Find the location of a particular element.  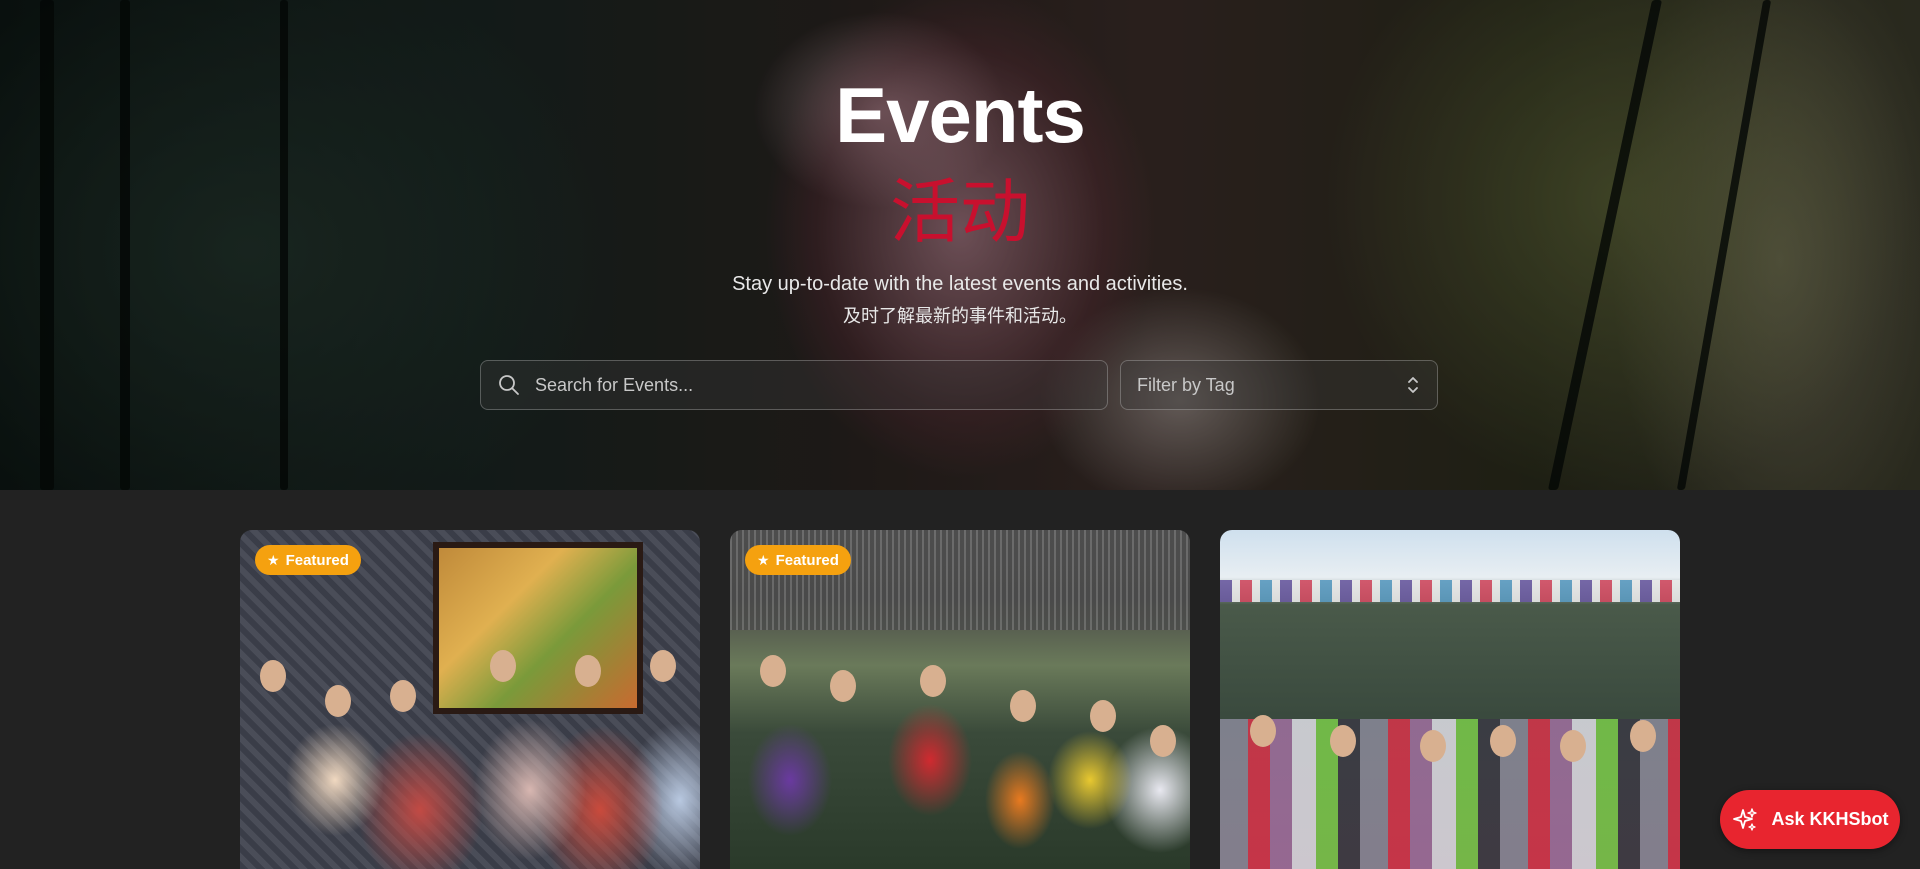

event-image-painting is located at coordinates (538, 628).